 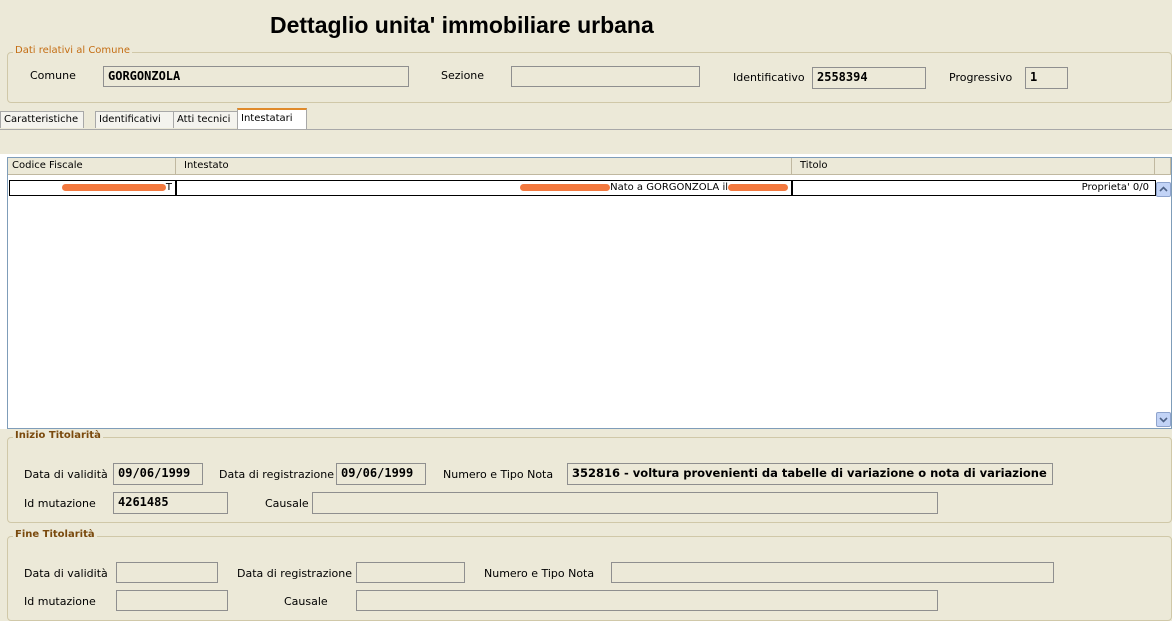 I want to click on inizio-causale-field, so click(x=625, y=503).